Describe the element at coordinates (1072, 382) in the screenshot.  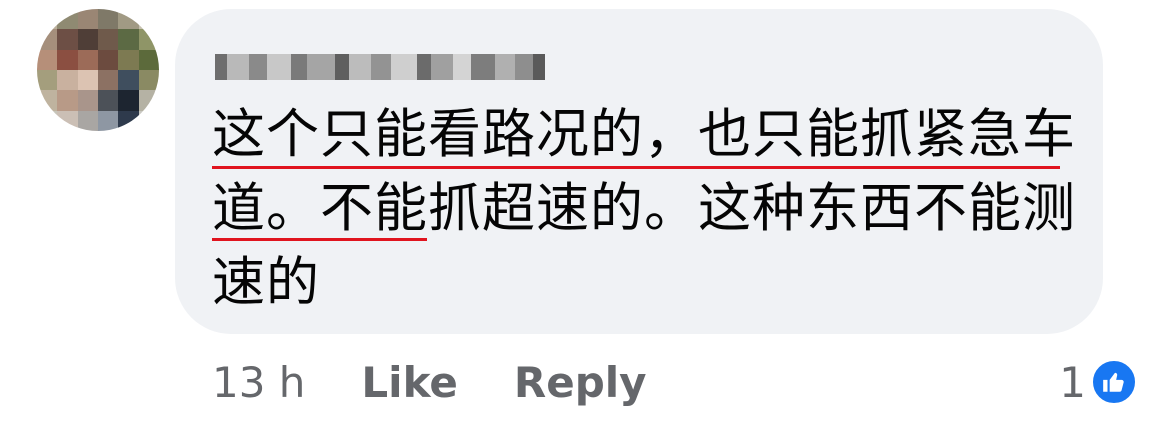
I see `reaction-count: 1` at that location.